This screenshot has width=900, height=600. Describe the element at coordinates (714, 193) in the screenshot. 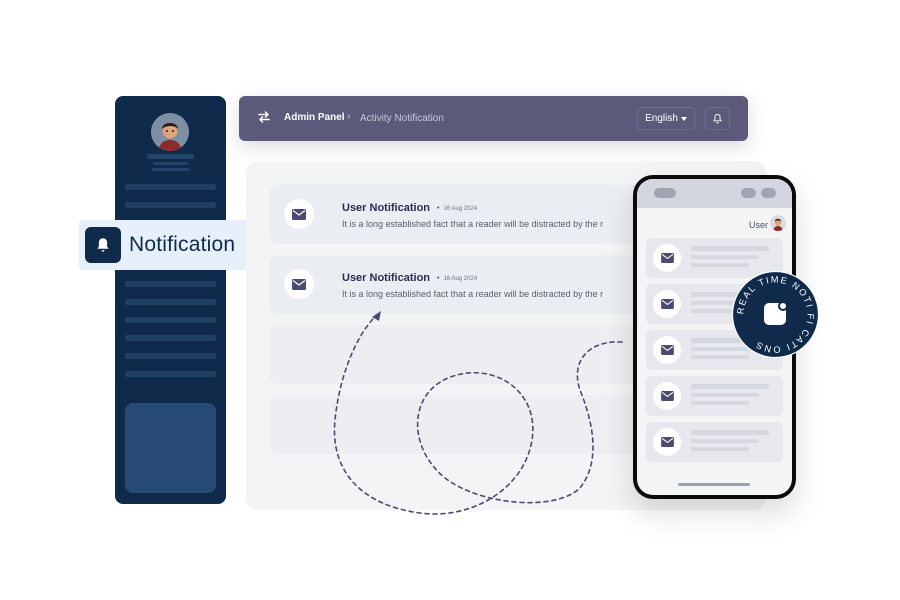

I see `phone-header` at that location.